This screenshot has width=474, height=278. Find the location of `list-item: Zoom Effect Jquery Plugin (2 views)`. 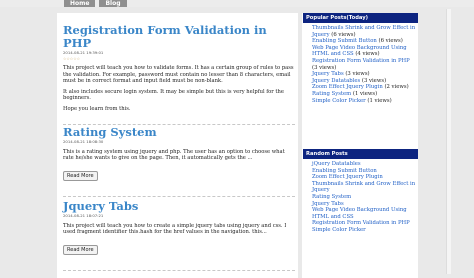

list-item: Zoom Effect Jquery Plugin (2 views) is located at coordinates (364, 87).